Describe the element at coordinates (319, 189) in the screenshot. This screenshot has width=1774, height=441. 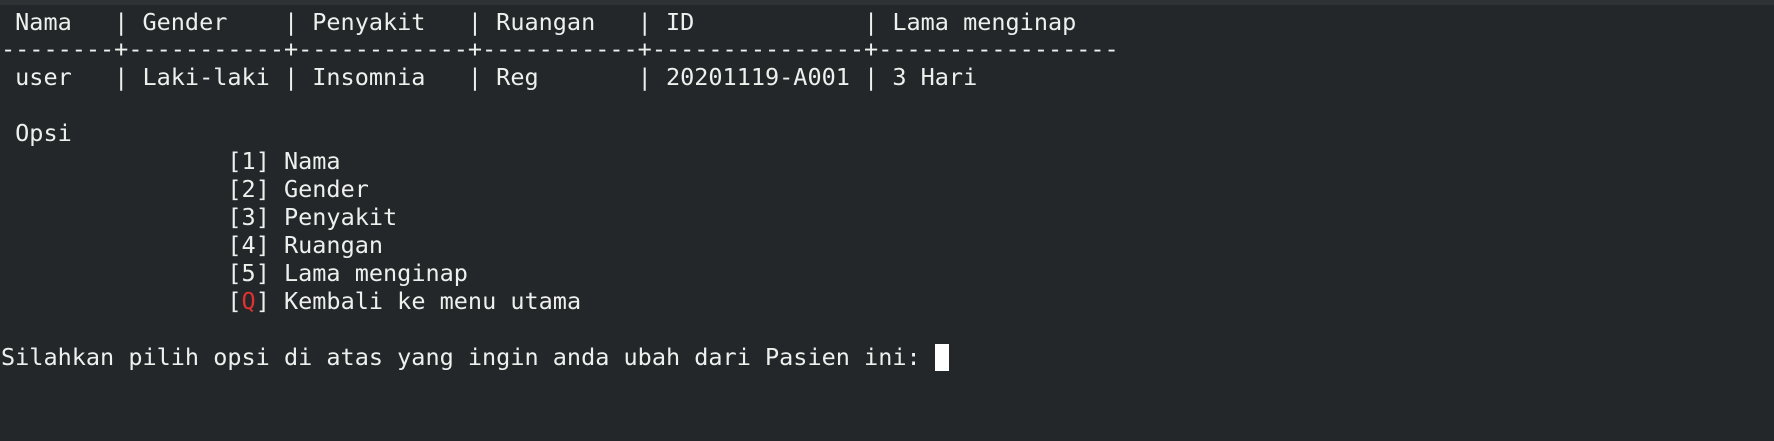
I see `option-label: Gender` at that location.